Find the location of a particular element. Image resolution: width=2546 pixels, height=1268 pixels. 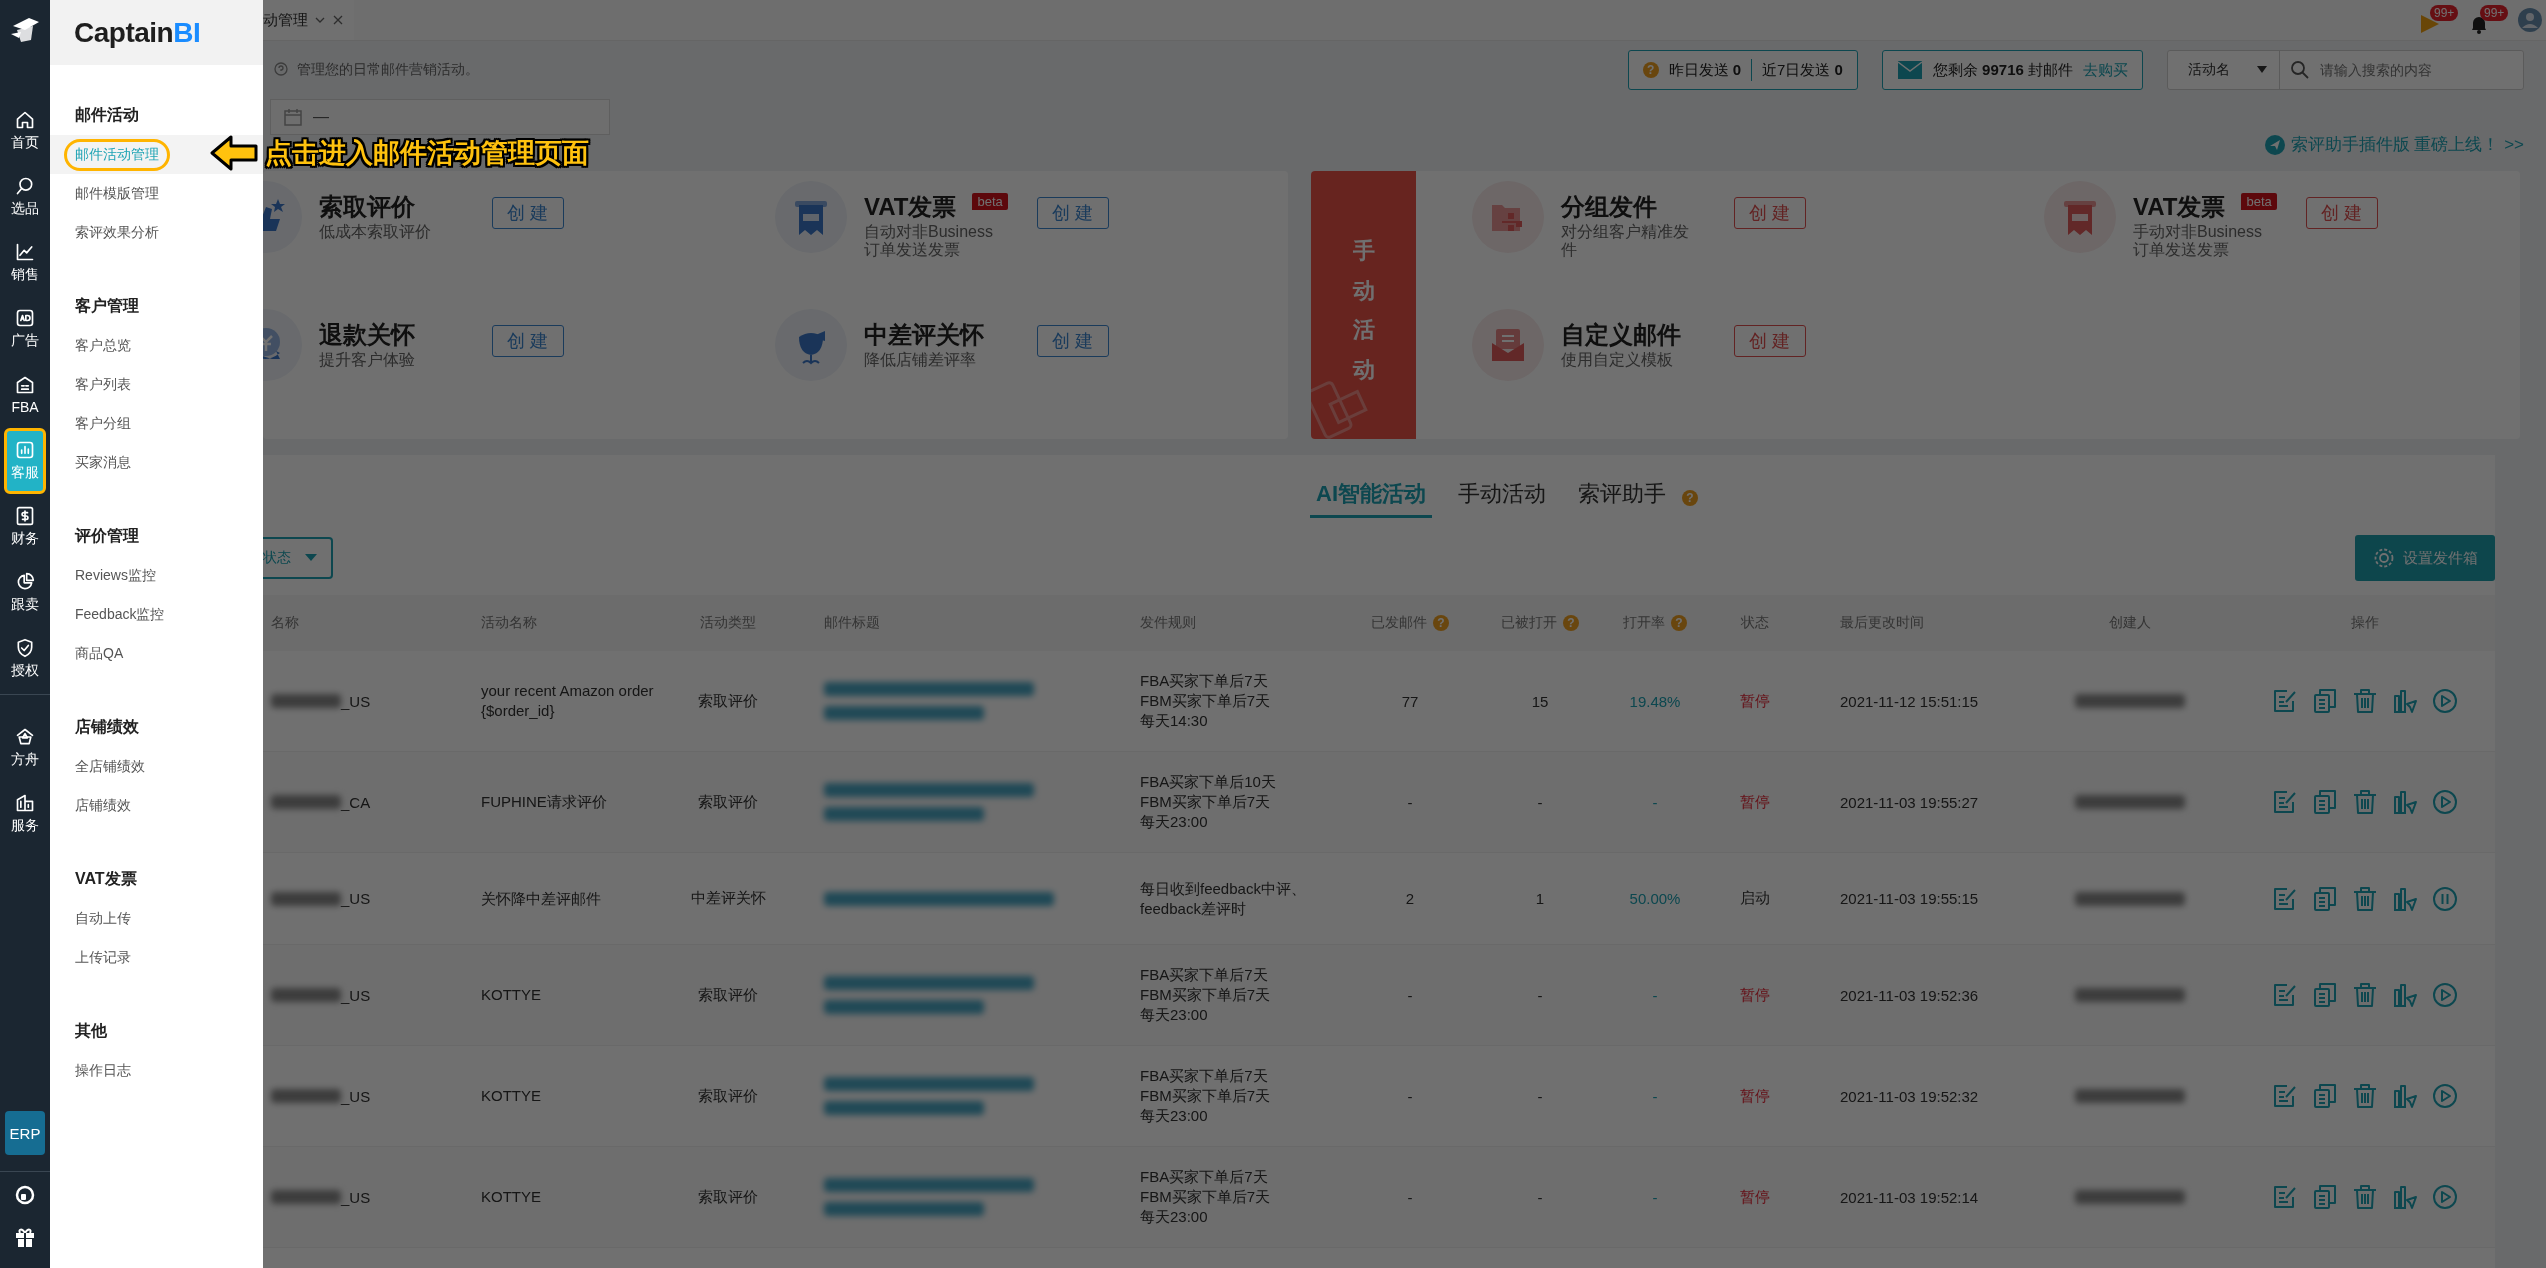

close-icon is located at coordinates (338, 20).